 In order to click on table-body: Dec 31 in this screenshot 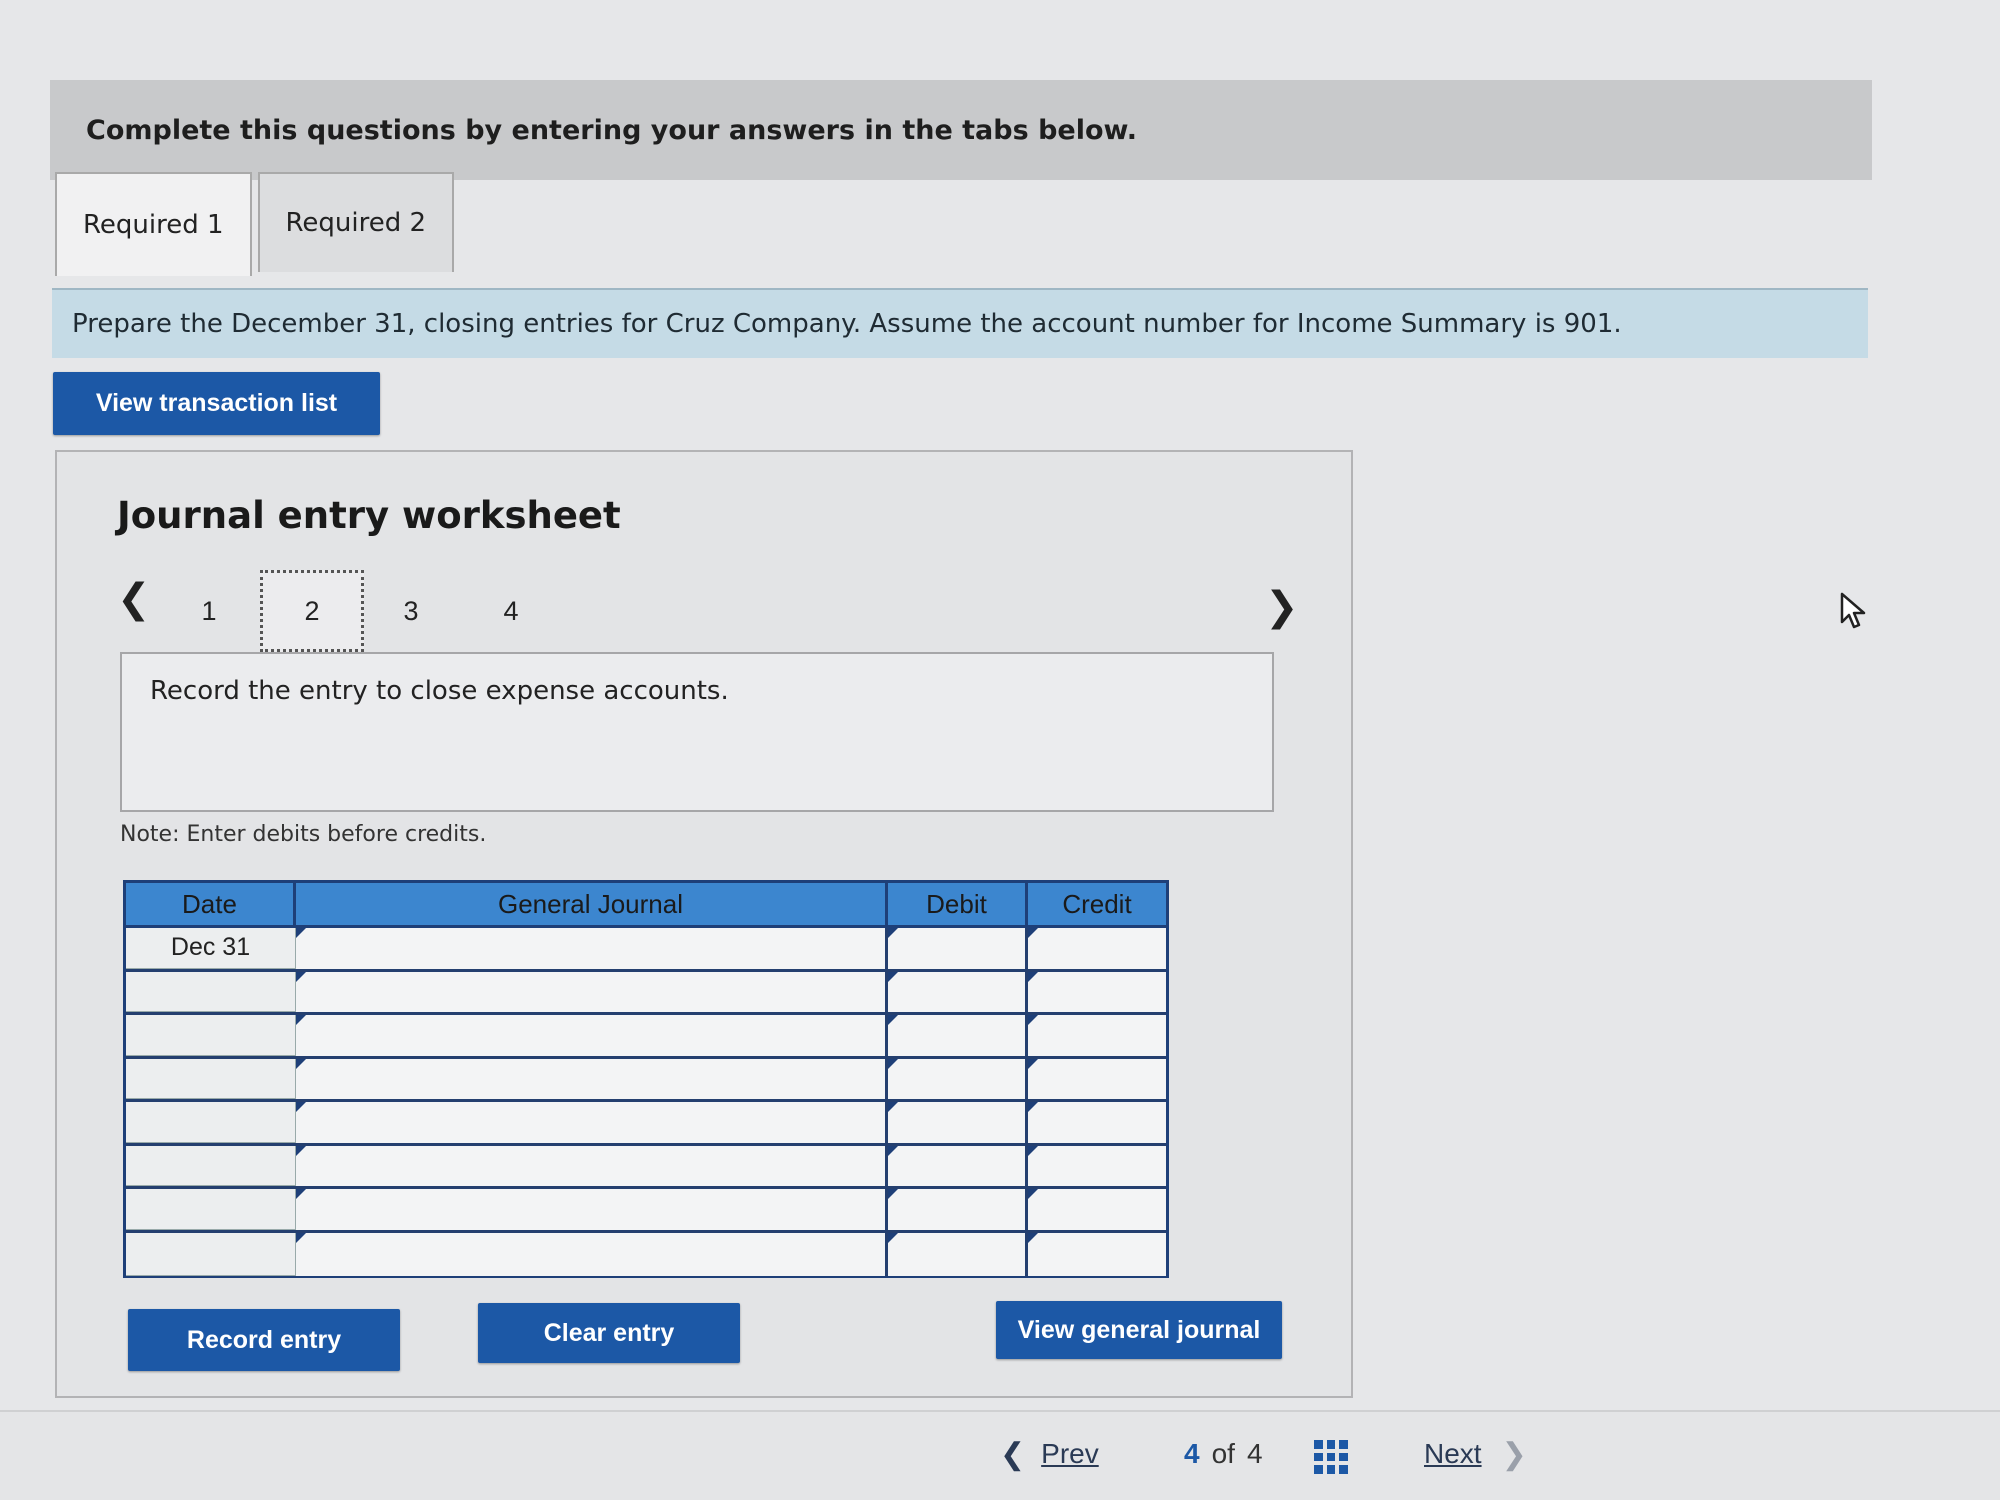, I will do `click(646, 1102)`.